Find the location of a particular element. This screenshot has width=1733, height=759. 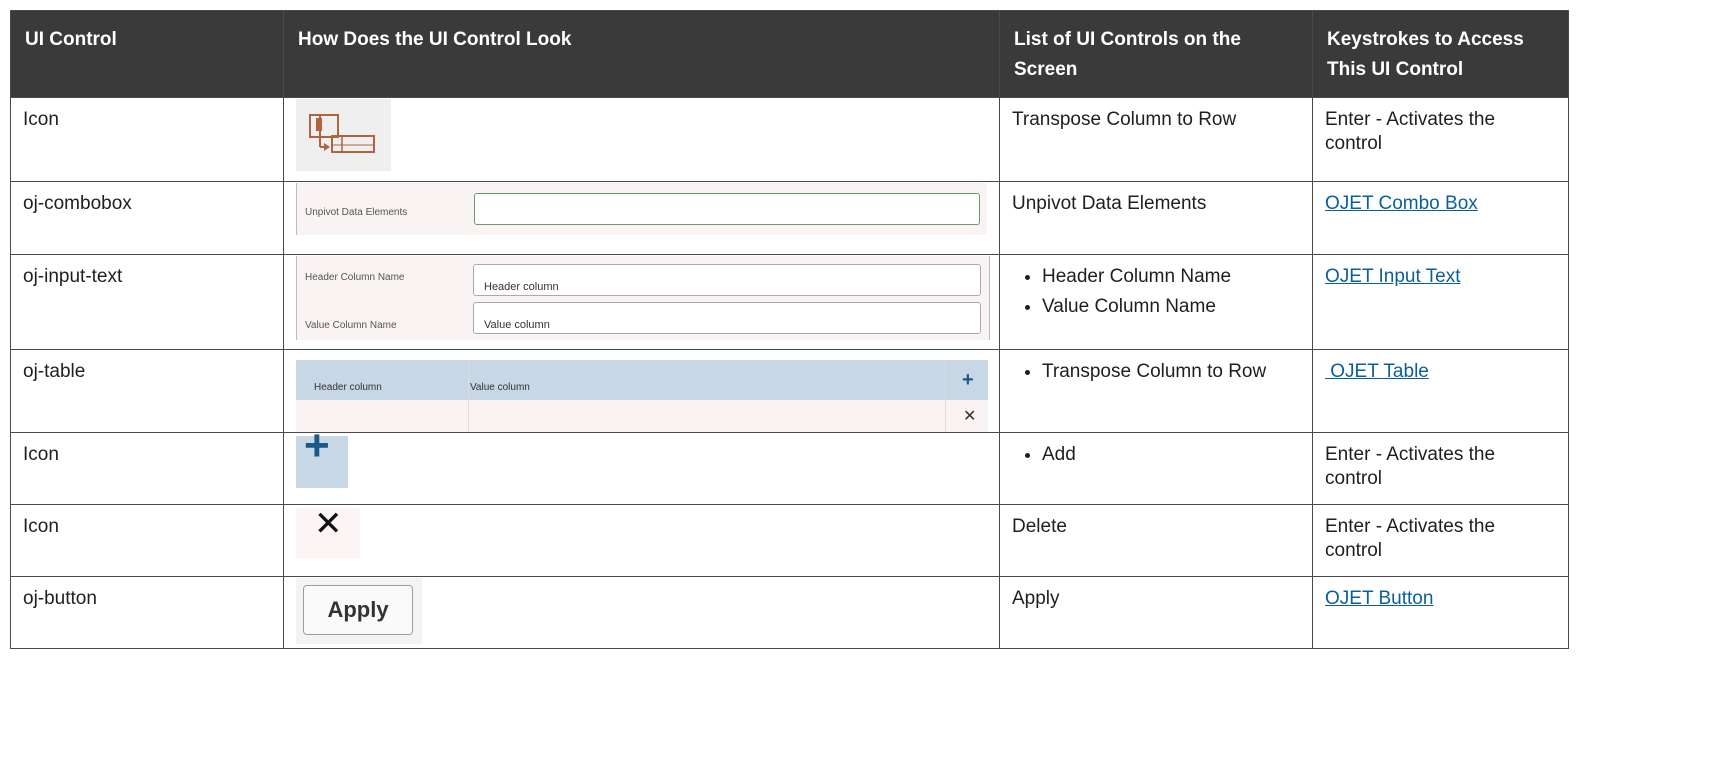

keystrokes: OJET Button is located at coordinates (1440, 612).